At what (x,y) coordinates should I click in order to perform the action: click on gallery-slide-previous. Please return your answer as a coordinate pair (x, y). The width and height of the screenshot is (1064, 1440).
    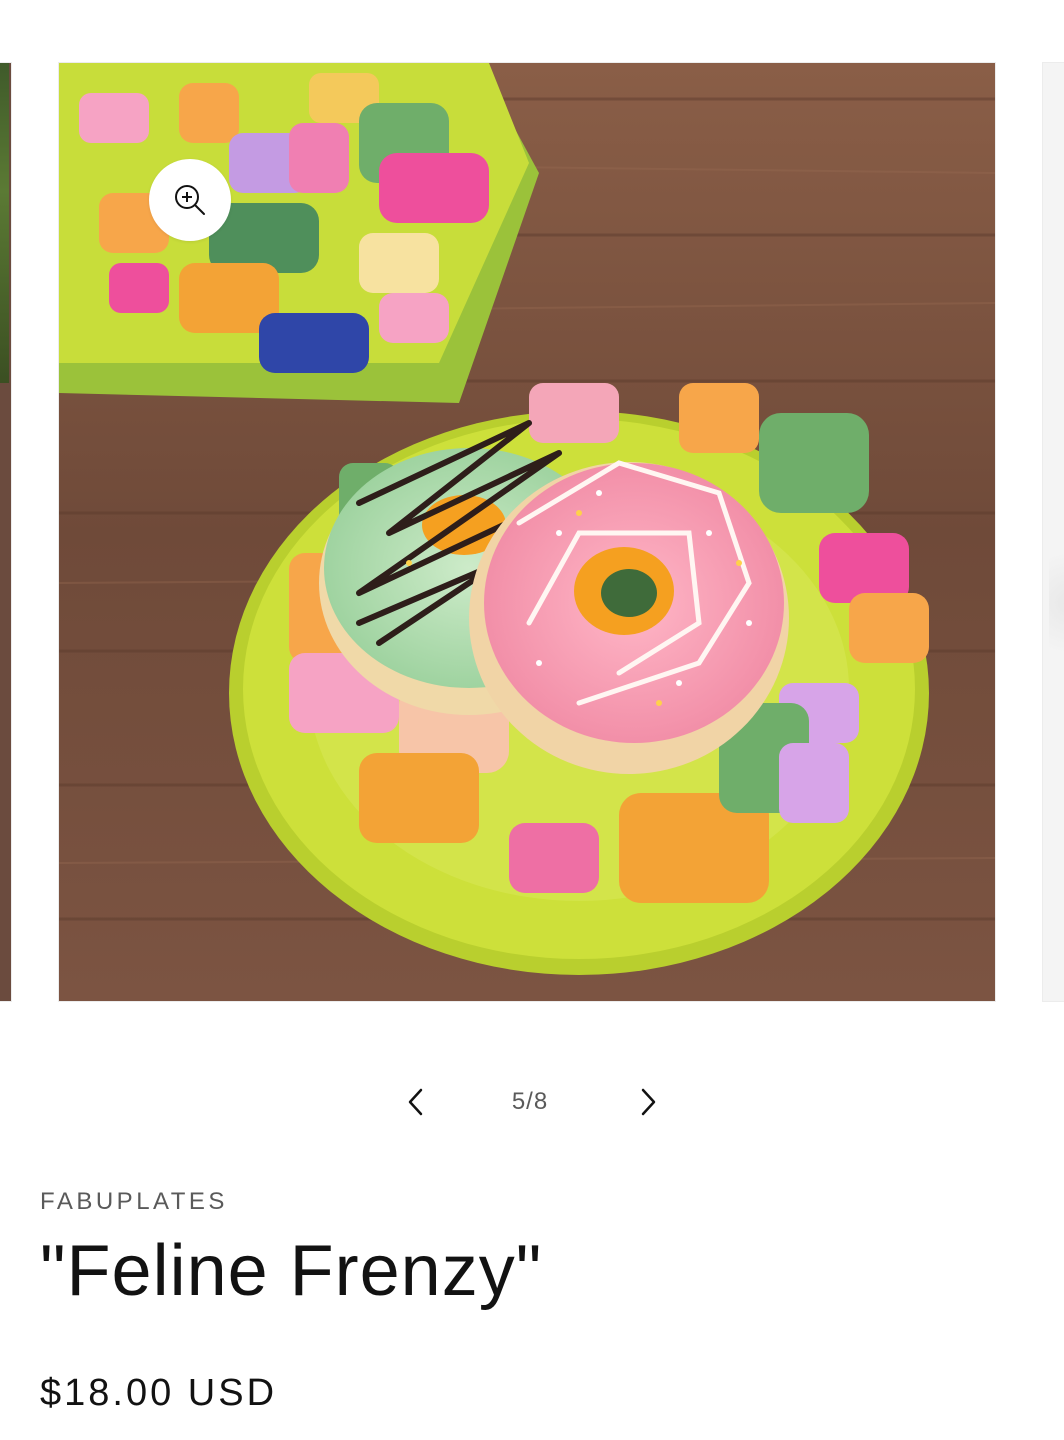
    Looking at the image, I should click on (6, 532).